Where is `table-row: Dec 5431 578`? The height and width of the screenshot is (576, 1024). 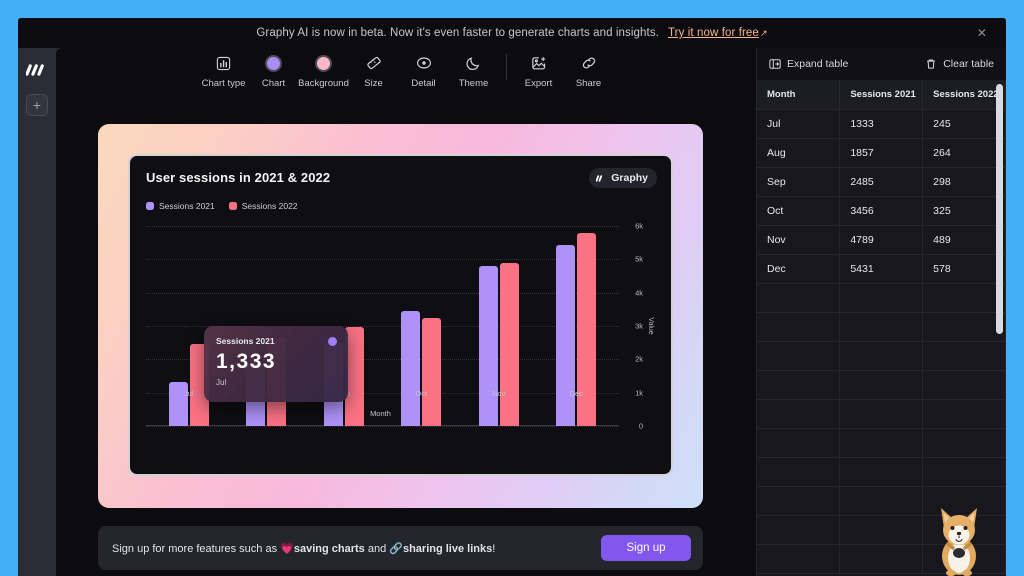
table-row: Dec 5431 578 is located at coordinates (881, 269).